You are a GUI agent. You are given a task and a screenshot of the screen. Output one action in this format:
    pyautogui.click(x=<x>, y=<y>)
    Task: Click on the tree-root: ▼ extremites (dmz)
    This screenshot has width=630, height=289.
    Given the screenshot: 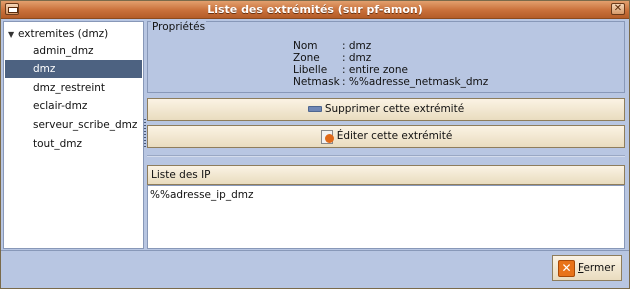 What is the action you would take?
    pyautogui.click(x=58, y=34)
    